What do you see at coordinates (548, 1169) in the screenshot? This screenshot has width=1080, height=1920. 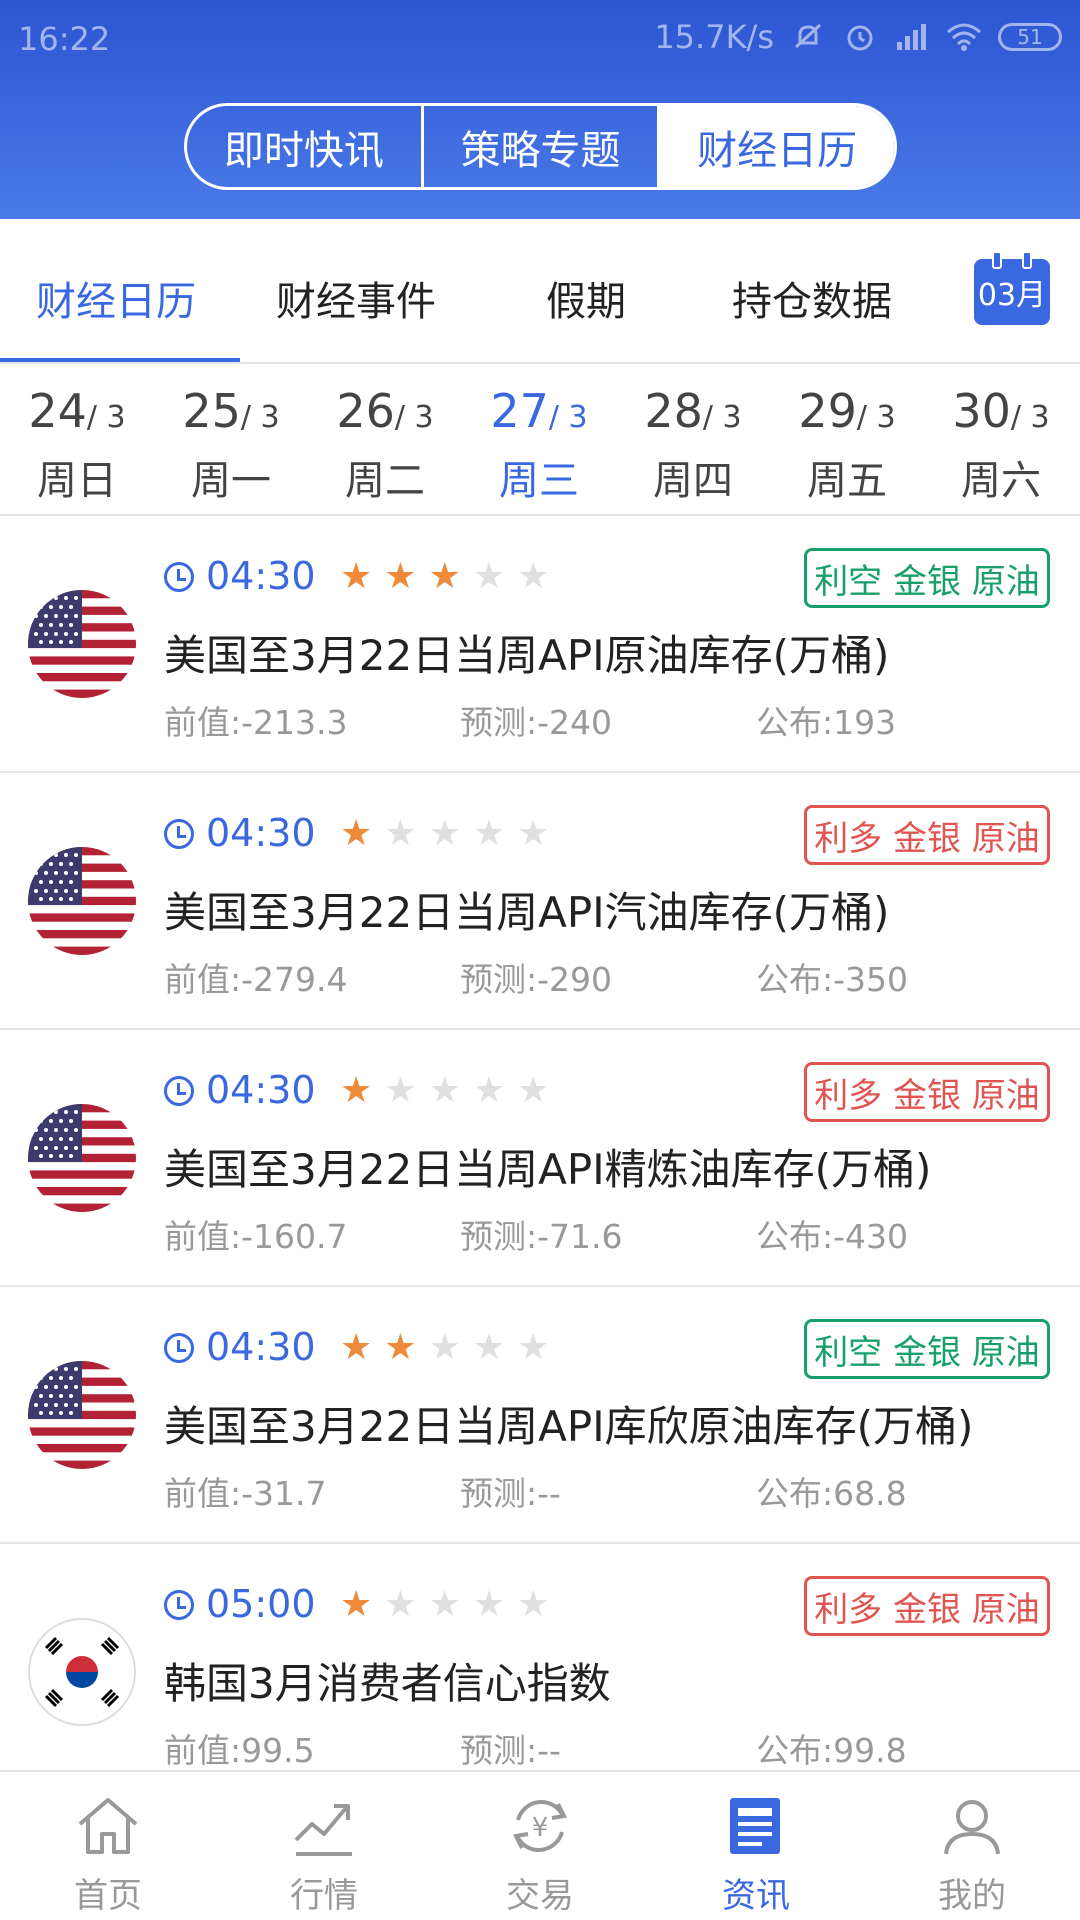 I see `event-title: 美国至3月22日当周API精炼油库存(万桶)` at bounding box center [548, 1169].